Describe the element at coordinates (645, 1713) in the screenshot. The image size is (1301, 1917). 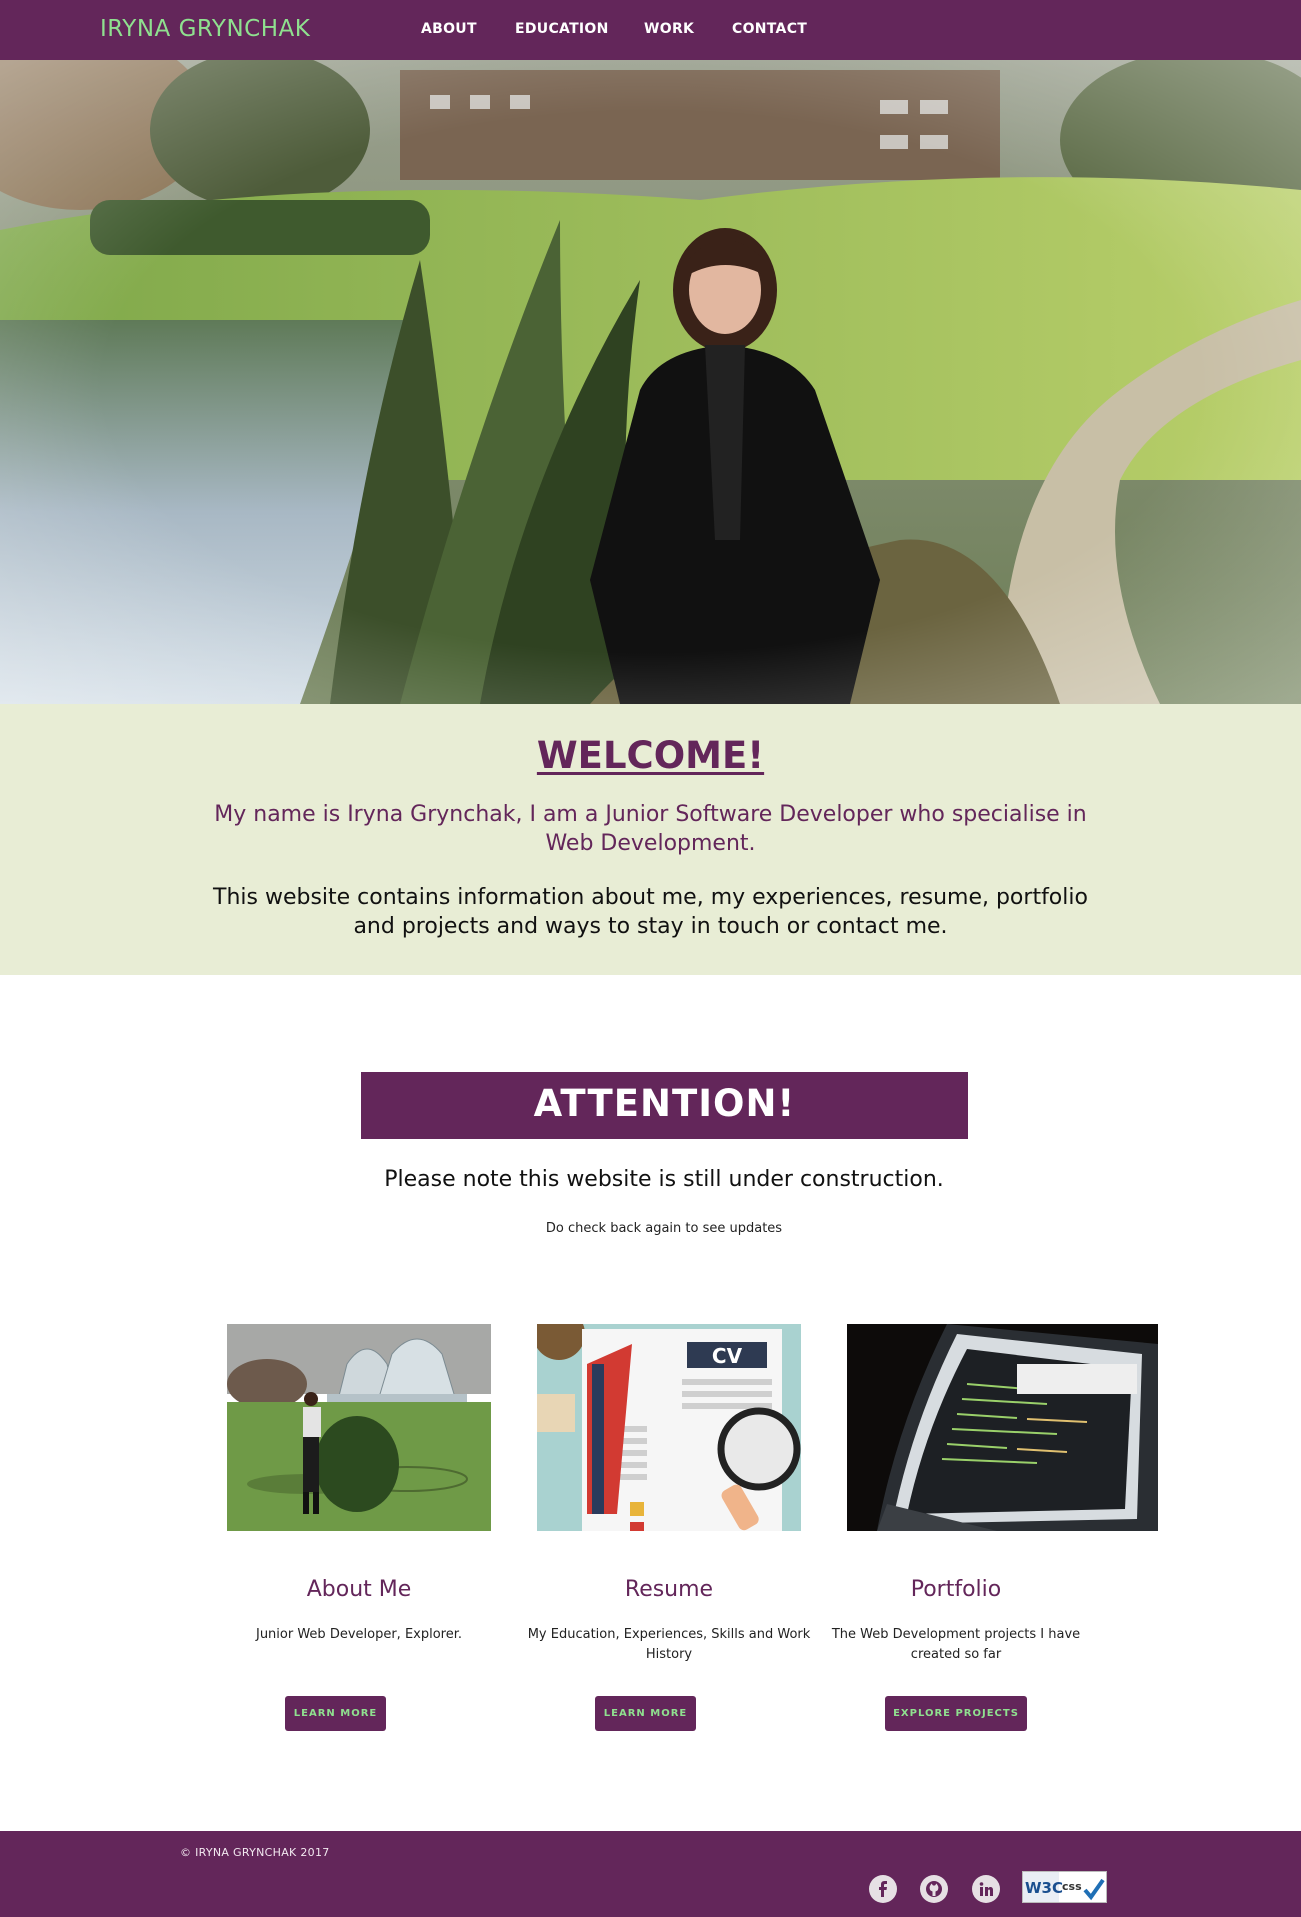
I see `resume-learn-more-button: LEARN MORE` at that location.